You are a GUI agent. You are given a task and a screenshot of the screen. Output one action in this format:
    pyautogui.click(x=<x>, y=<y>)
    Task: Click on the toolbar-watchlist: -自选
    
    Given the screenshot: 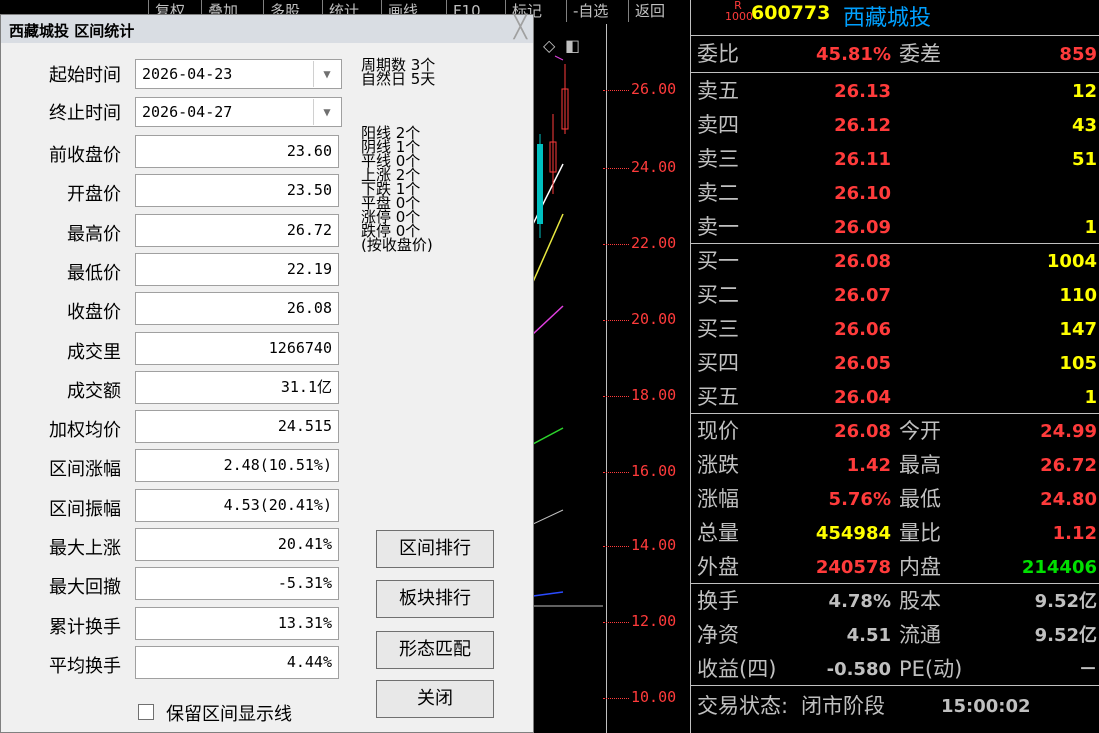 What is the action you would take?
    pyautogui.click(x=590, y=11)
    